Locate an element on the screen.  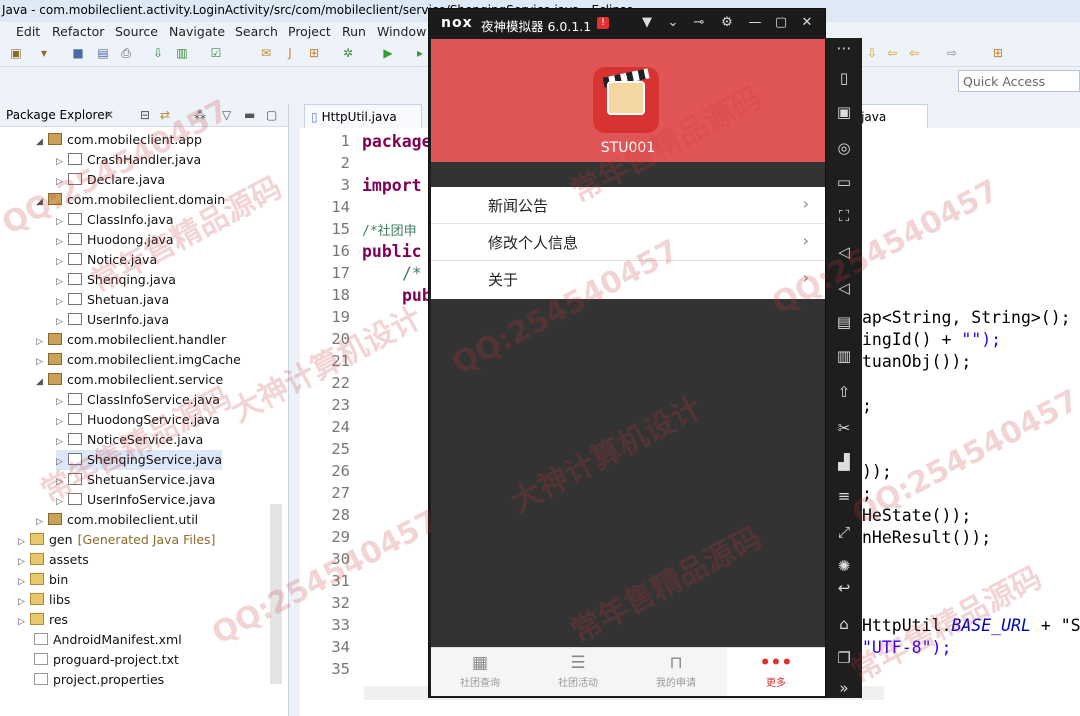
more-dots-icon: ⋯ is located at coordinates (844, 48).